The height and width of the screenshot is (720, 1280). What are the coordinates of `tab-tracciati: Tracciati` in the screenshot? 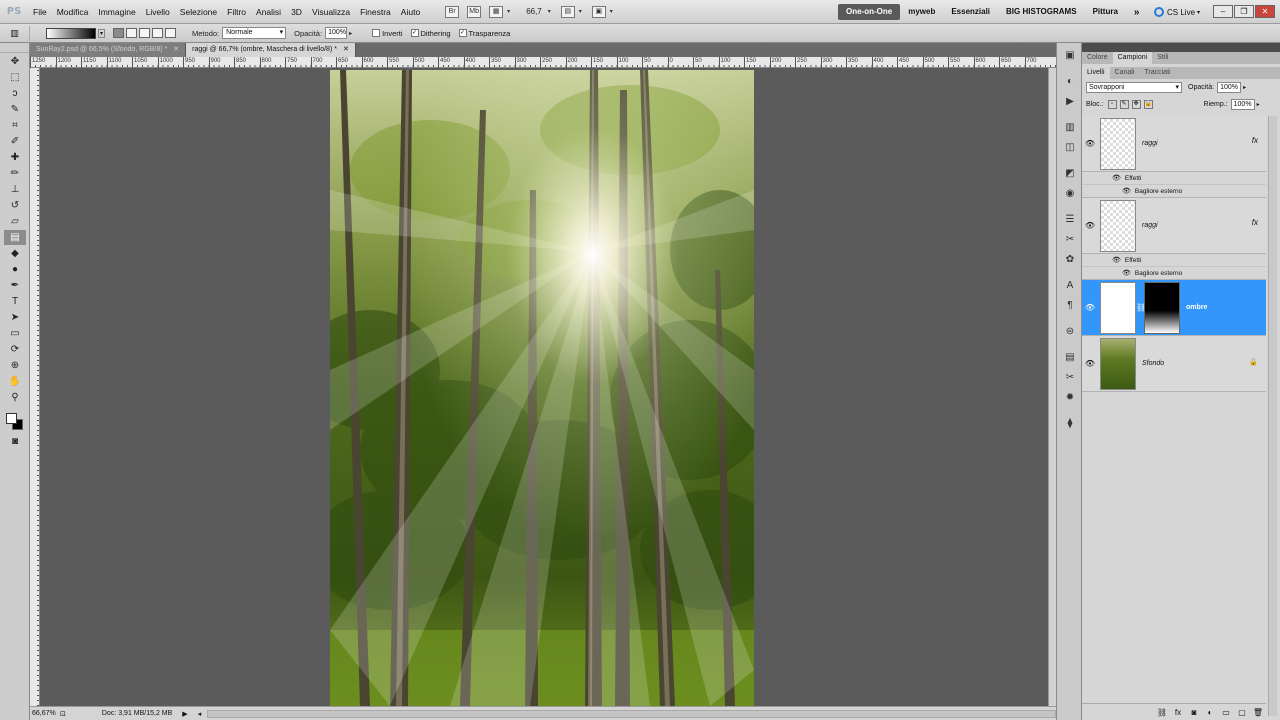 It's located at (1157, 73).